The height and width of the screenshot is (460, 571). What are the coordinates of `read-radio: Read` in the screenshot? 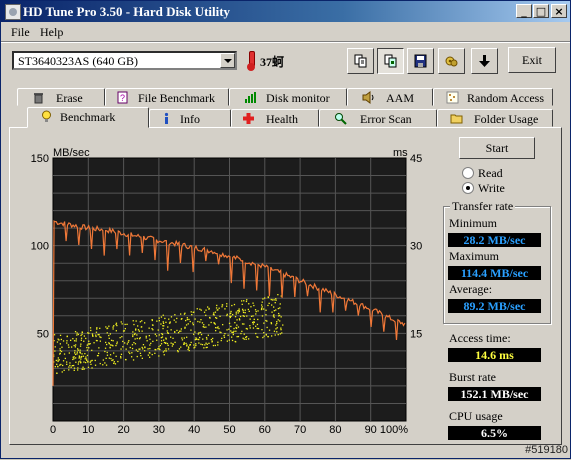 It's located at (502, 173).